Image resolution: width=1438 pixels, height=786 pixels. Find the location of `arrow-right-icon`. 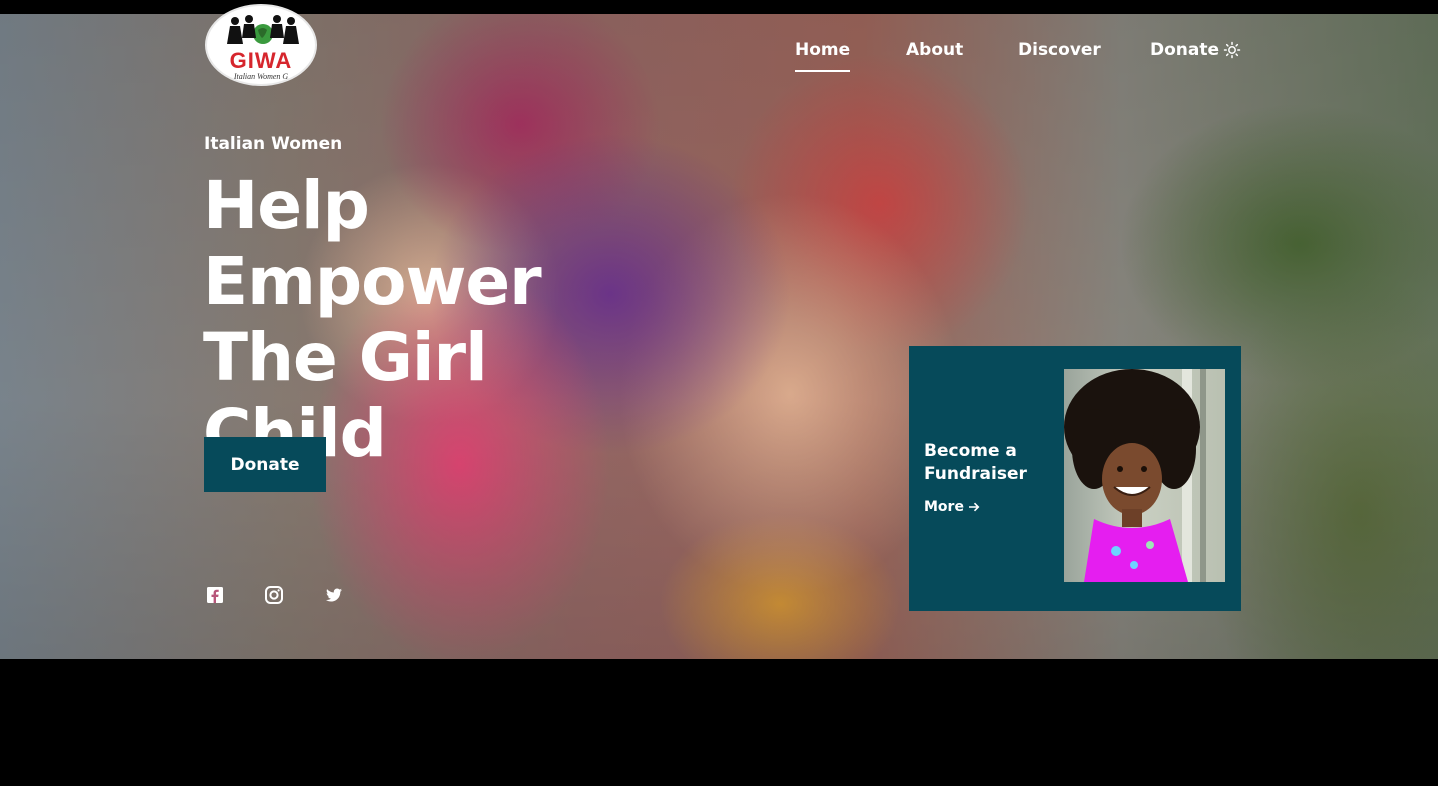

arrow-right-icon is located at coordinates (974, 507).